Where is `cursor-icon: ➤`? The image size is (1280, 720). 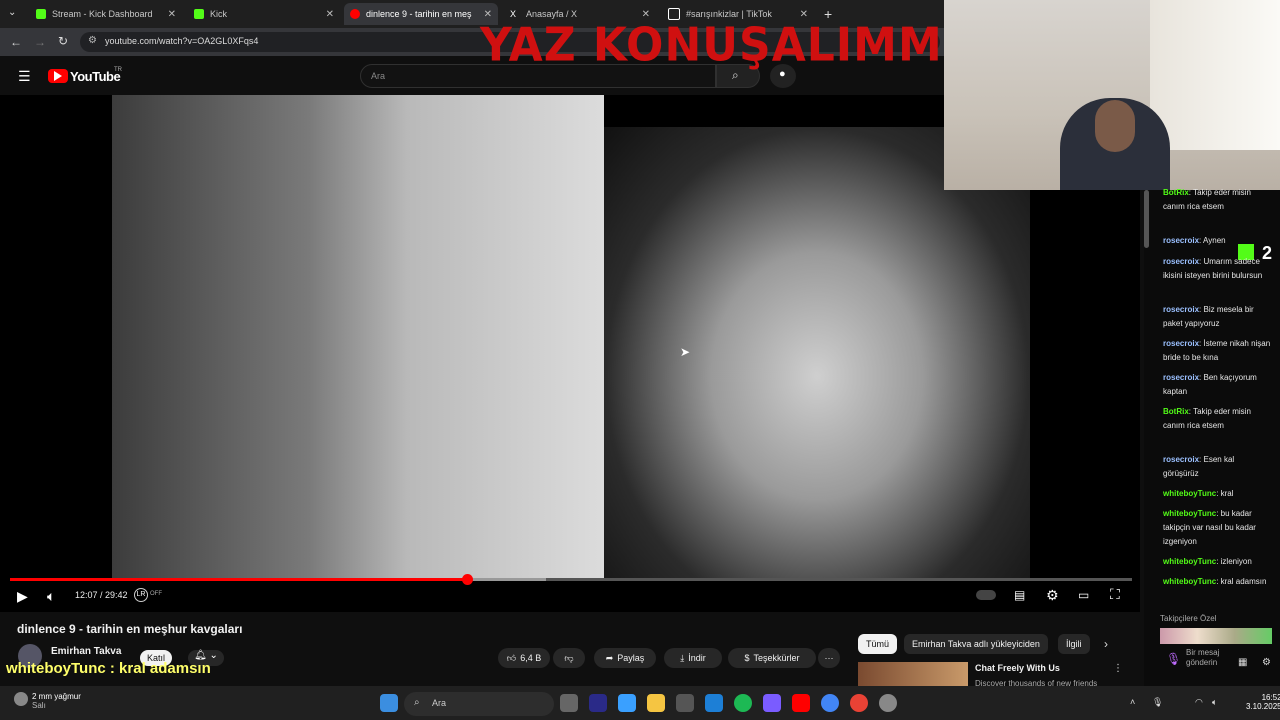 cursor-icon: ➤ is located at coordinates (685, 352).